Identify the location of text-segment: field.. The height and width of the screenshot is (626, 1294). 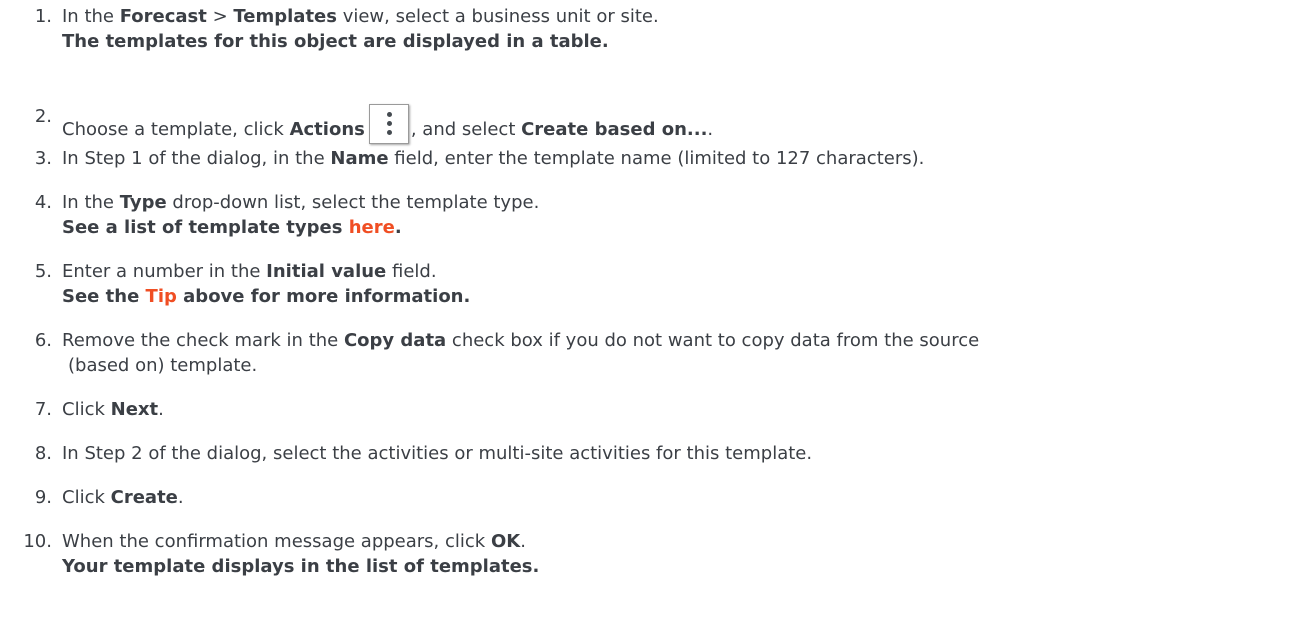
(411, 271).